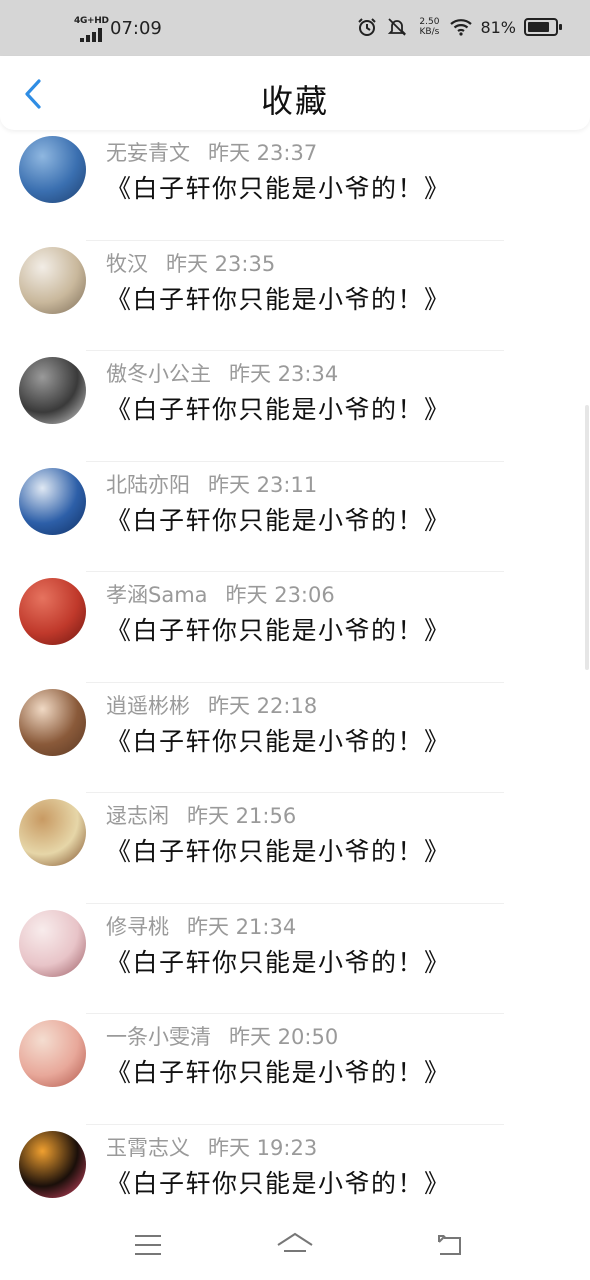  What do you see at coordinates (91, 21) in the screenshot?
I see `network-type: 4G+HD` at bounding box center [91, 21].